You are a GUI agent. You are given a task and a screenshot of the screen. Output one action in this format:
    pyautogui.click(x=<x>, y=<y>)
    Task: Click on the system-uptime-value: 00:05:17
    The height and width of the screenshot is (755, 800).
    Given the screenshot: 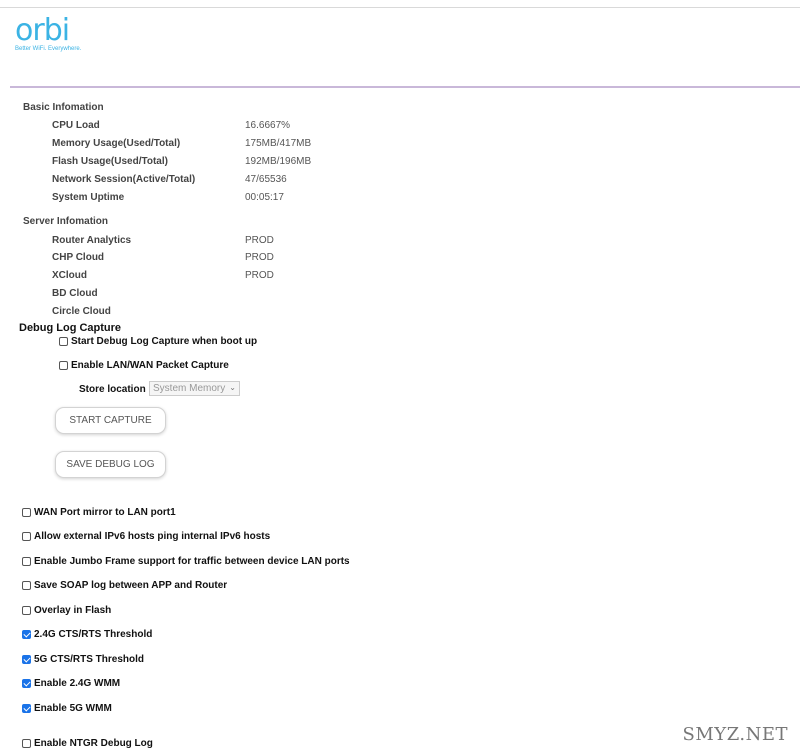 What is the action you would take?
    pyautogui.click(x=264, y=197)
    